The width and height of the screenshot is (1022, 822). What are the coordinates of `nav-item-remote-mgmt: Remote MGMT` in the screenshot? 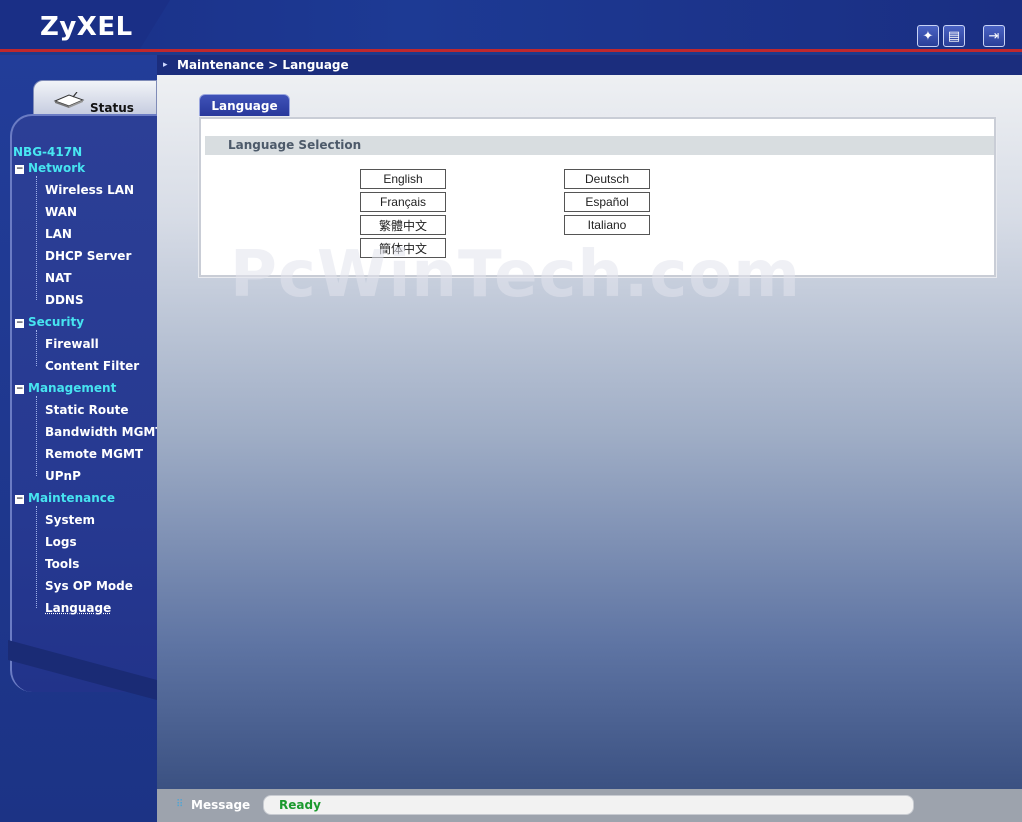 It's located at (94, 454).